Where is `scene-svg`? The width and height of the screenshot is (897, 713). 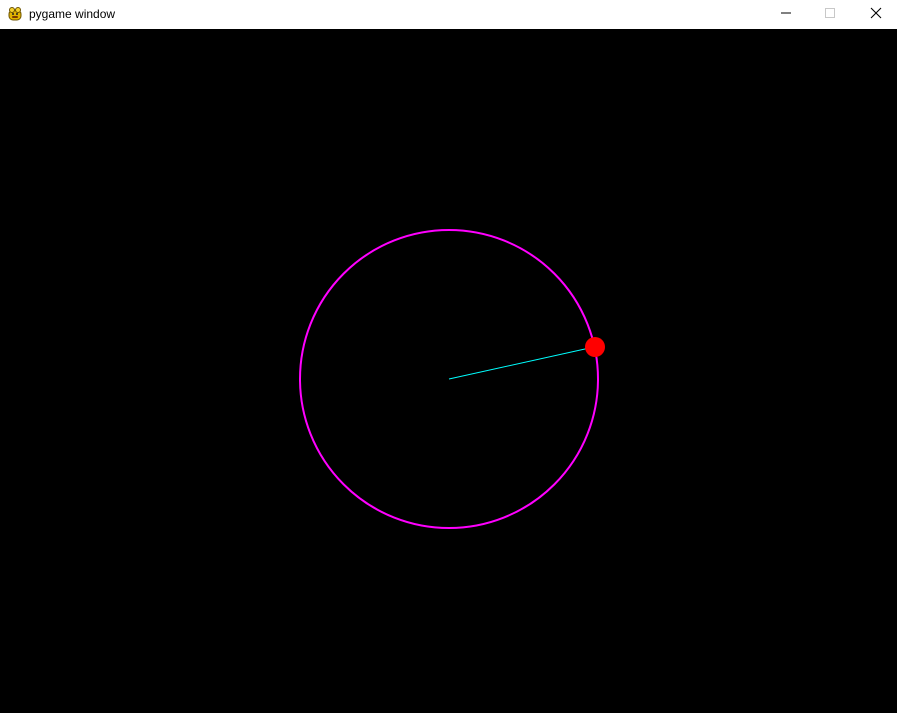 scene-svg is located at coordinates (452, 379).